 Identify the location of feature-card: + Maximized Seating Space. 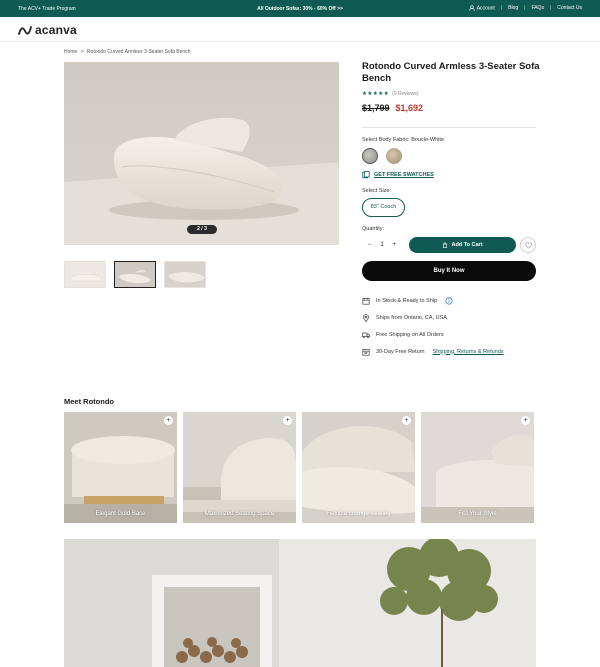
(239, 467).